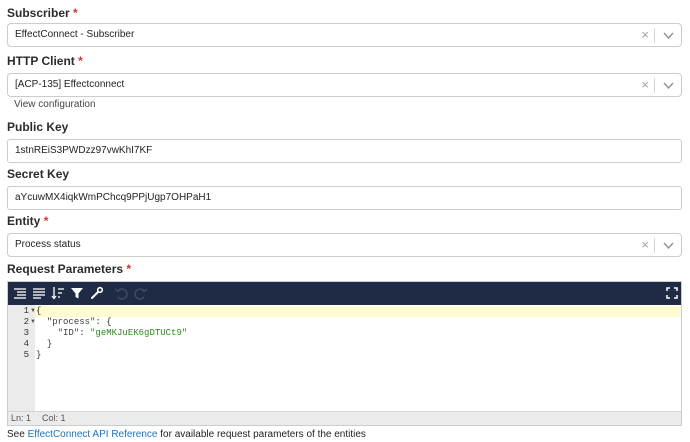  What do you see at coordinates (344, 311) in the screenshot?
I see `active-line-highlight` at bounding box center [344, 311].